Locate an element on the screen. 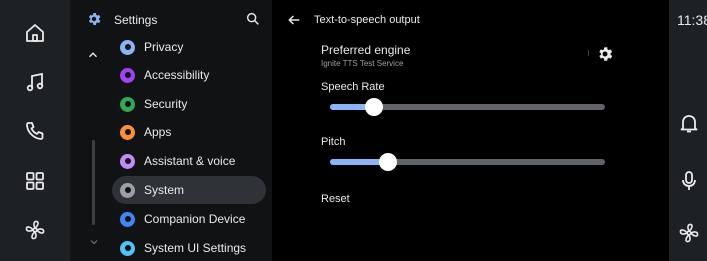 This screenshot has height=261, width=707. settings-item-label: Security is located at coordinates (166, 104).